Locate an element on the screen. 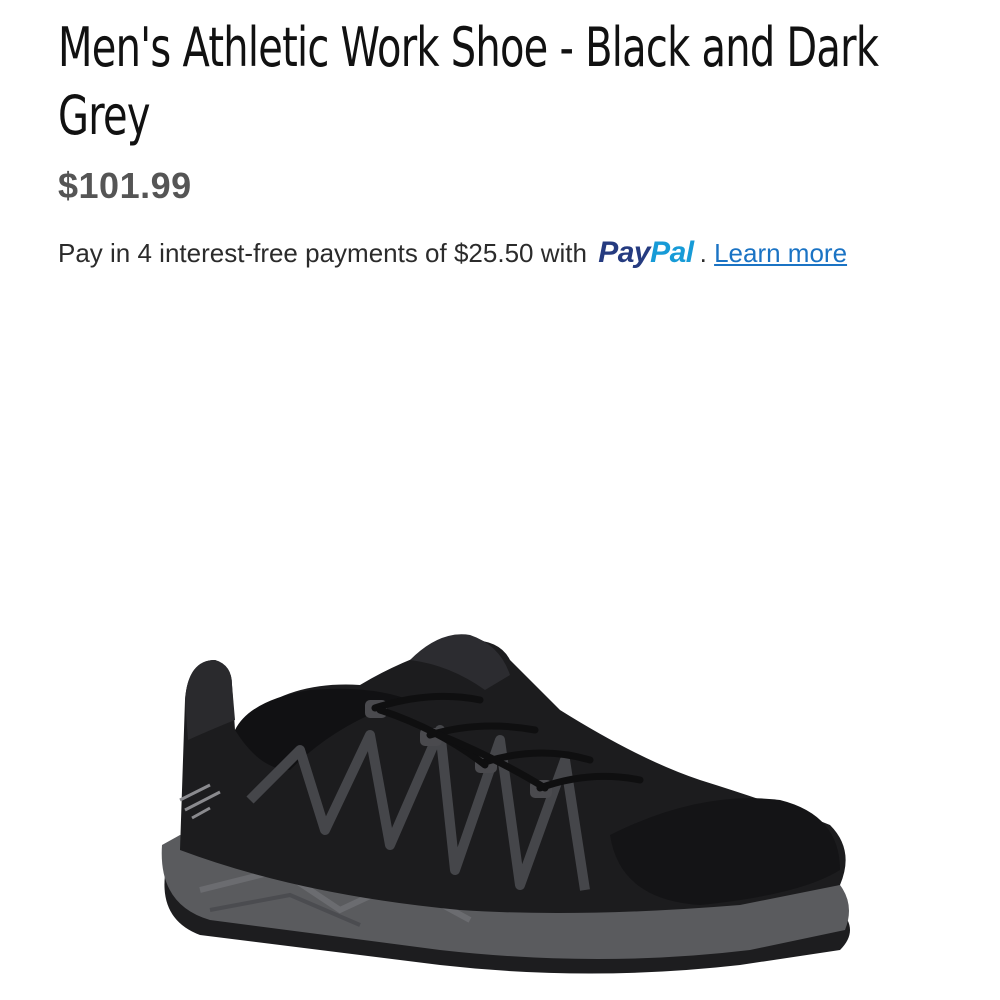 Image resolution: width=1000 pixels, height=1000 pixels. paypal-logo-pay: Pay is located at coordinates (624, 252).